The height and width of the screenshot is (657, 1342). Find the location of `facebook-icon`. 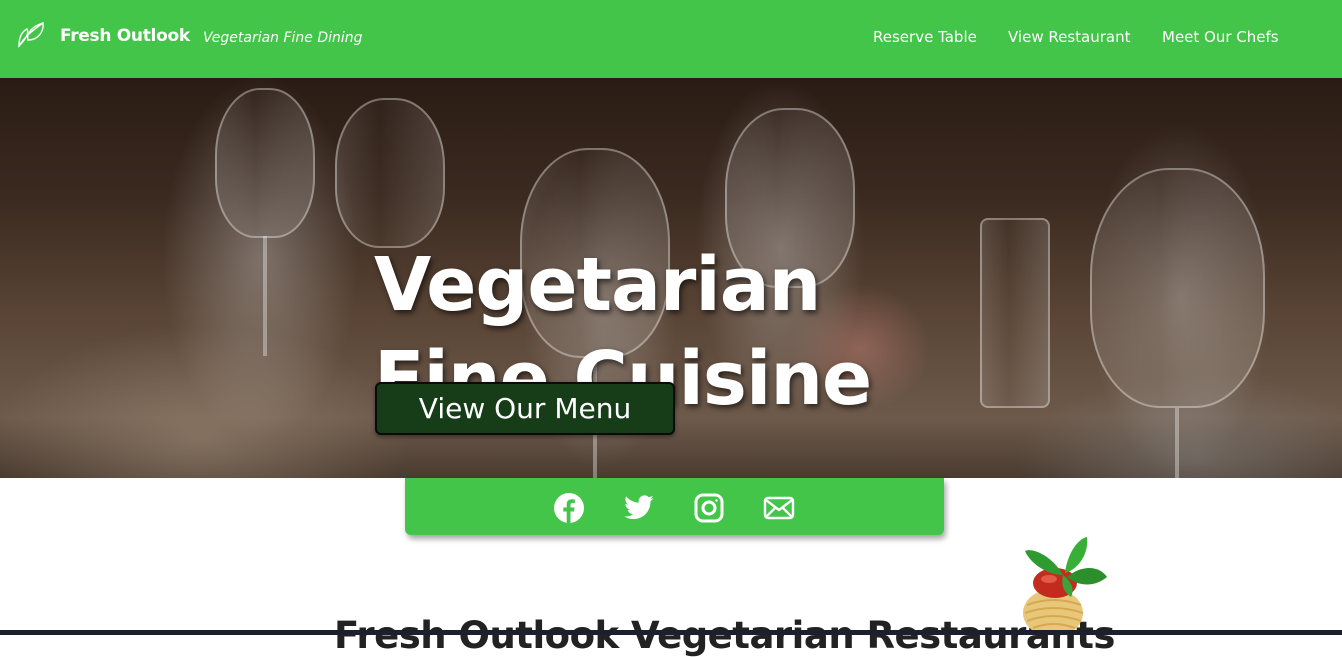

facebook-icon is located at coordinates (569, 508).